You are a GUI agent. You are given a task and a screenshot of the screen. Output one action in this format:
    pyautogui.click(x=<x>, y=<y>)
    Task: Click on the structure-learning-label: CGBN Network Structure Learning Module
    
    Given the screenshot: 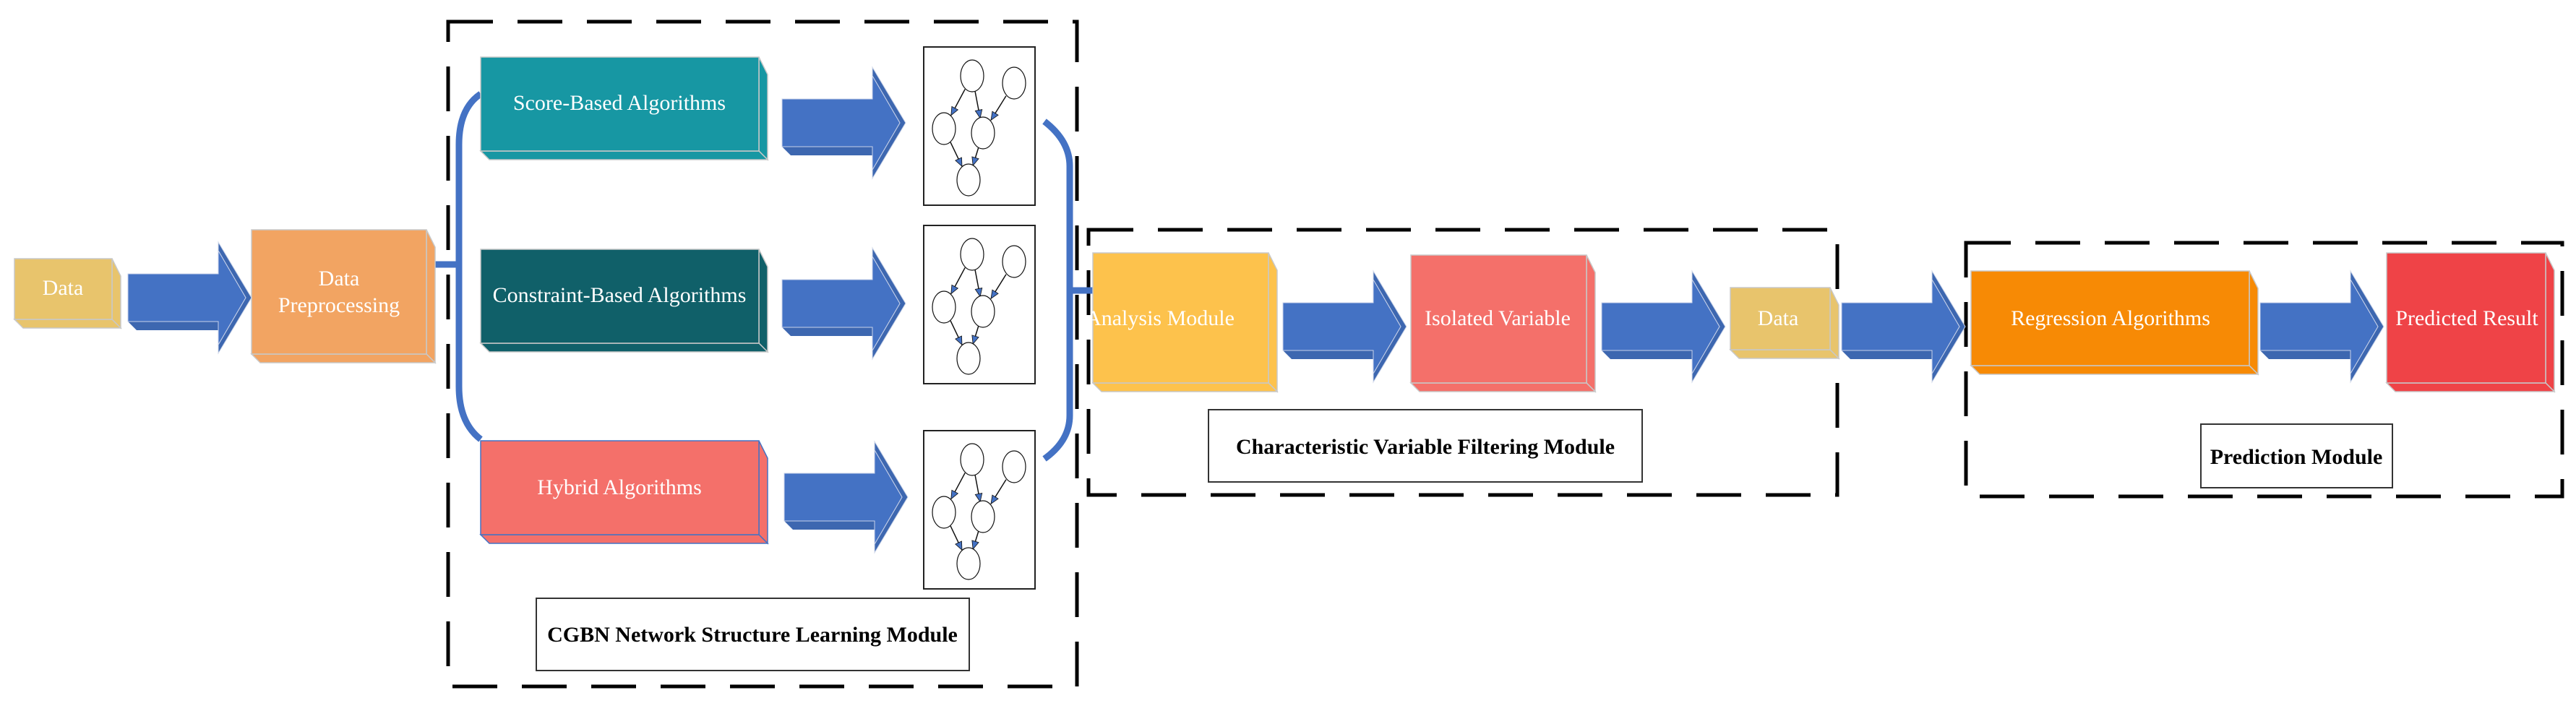 What is the action you would take?
    pyautogui.click(x=753, y=635)
    